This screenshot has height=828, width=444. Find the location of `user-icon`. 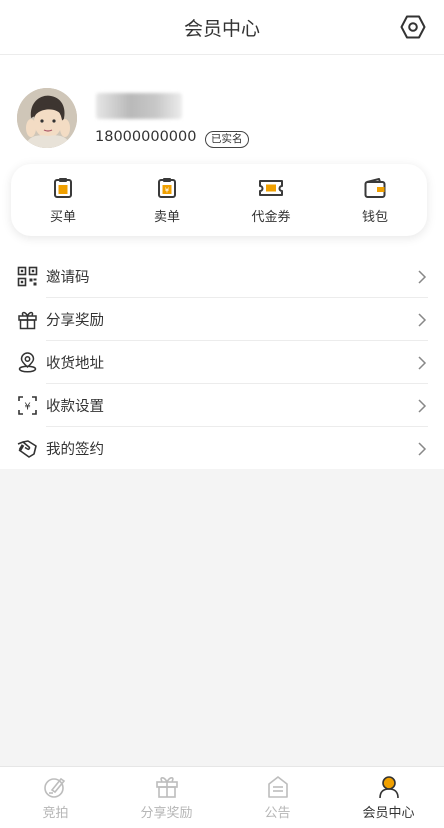

user-icon is located at coordinates (389, 787).